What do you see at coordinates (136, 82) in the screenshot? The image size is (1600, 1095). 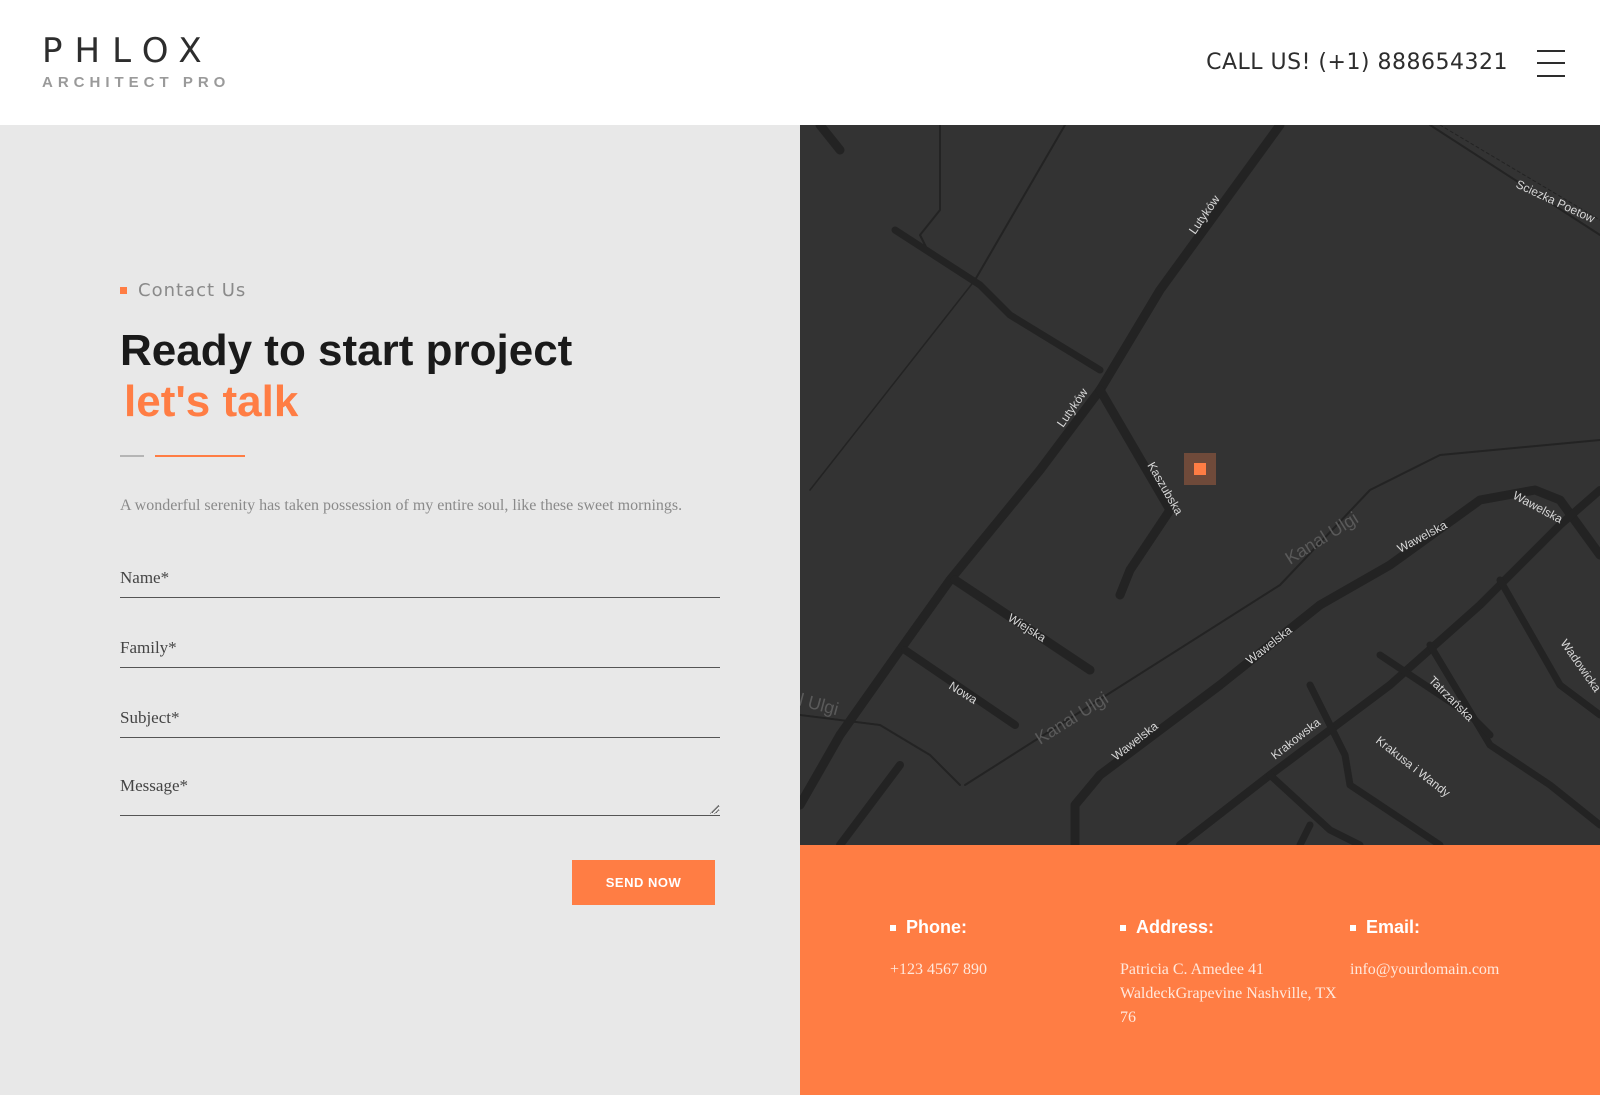 I see `logo-sub: ARCHITECT PRO` at bounding box center [136, 82].